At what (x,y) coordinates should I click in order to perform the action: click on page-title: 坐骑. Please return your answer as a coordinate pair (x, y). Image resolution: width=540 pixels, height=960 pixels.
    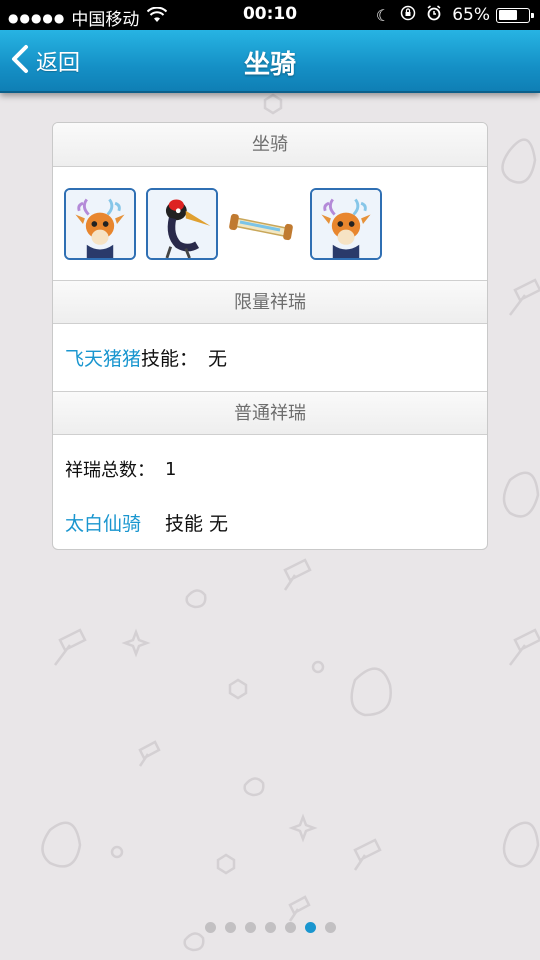
    Looking at the image, I should click on (269, 65).